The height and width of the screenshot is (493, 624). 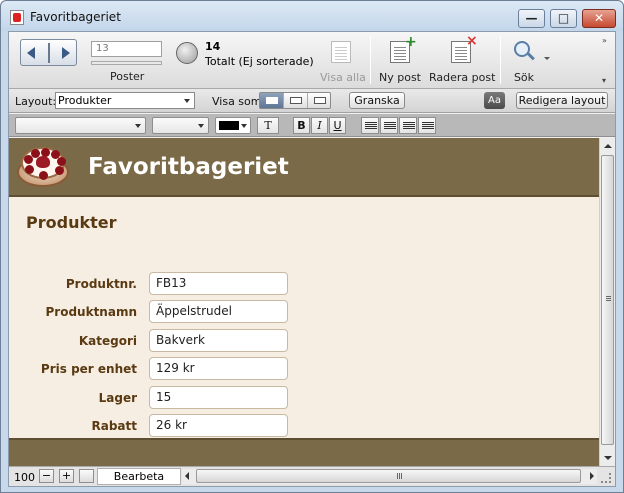 I want to click on vertical-scrollbar, so click(x=607, y=302).